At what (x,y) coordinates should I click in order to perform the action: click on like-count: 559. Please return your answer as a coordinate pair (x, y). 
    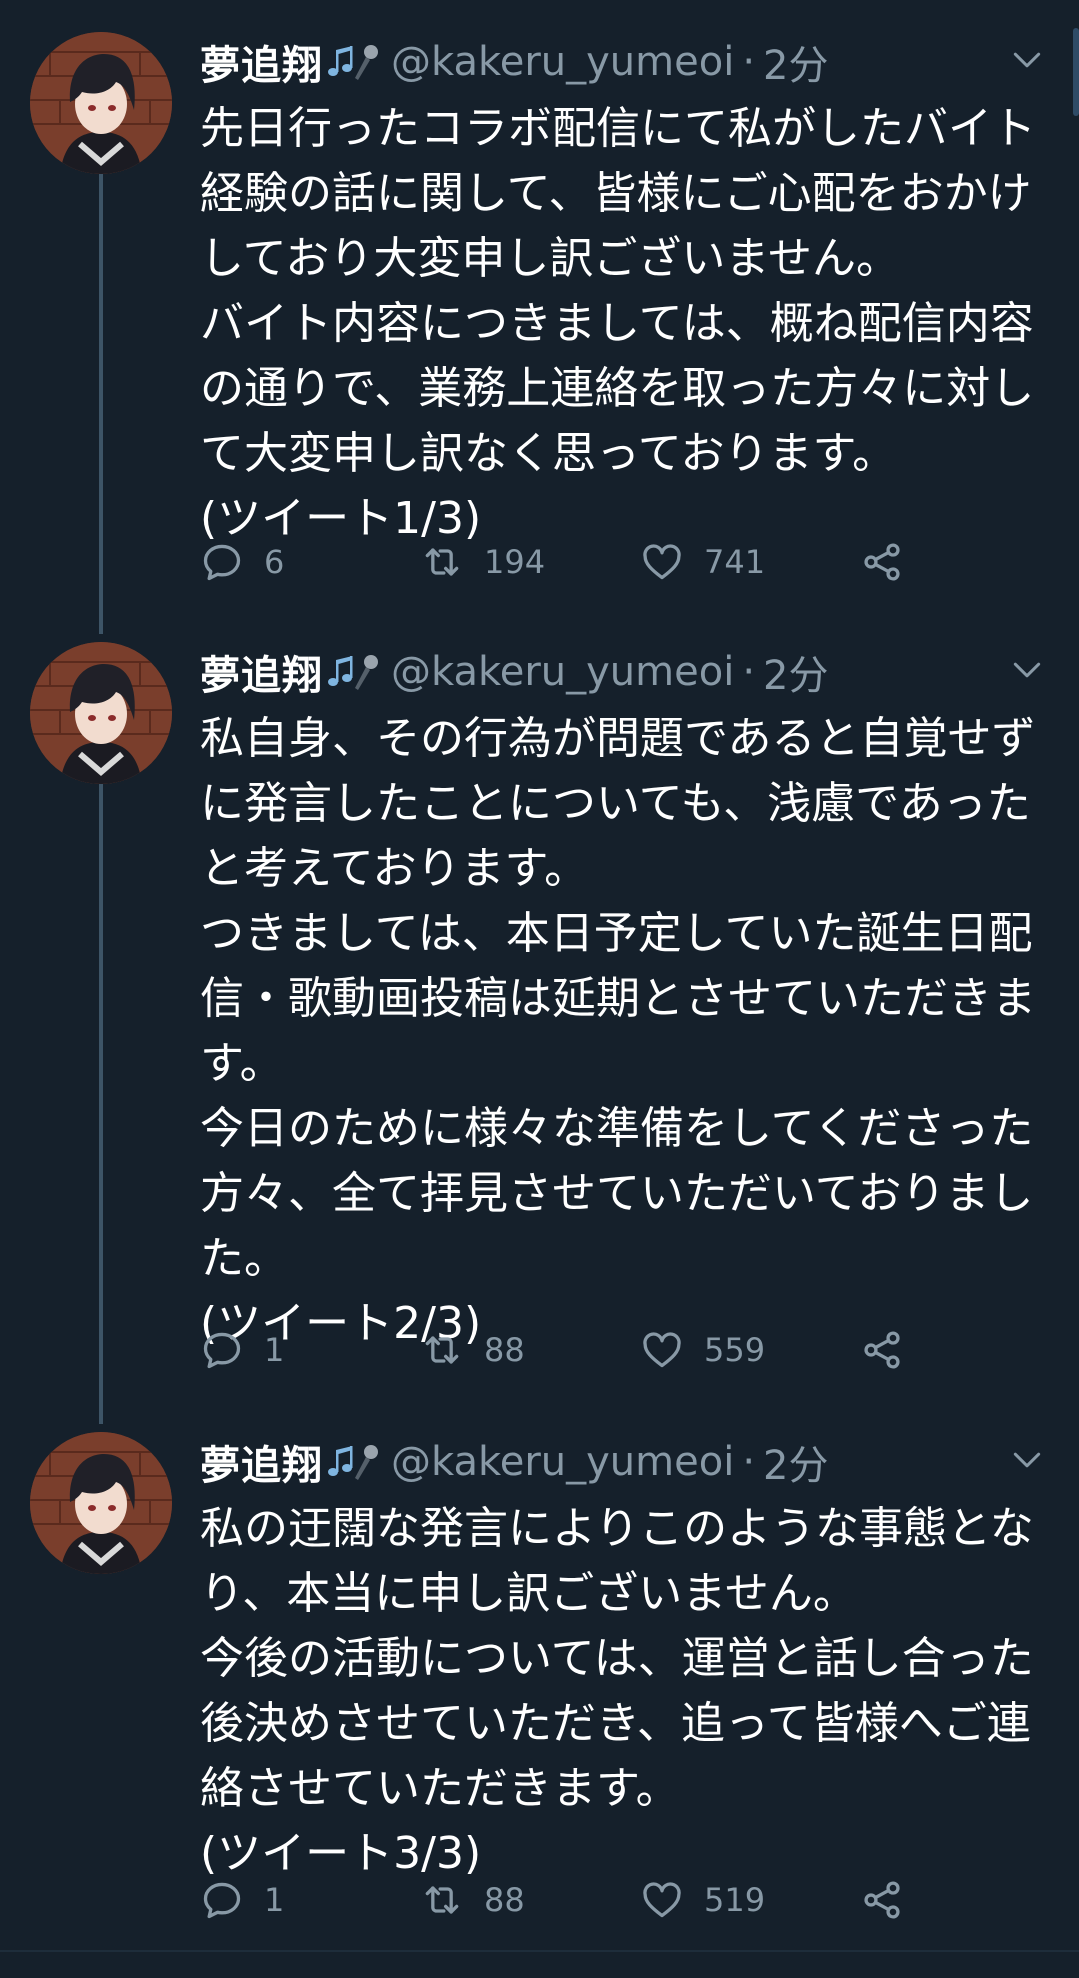
    Looking at the image, I should click on (735, 1350).